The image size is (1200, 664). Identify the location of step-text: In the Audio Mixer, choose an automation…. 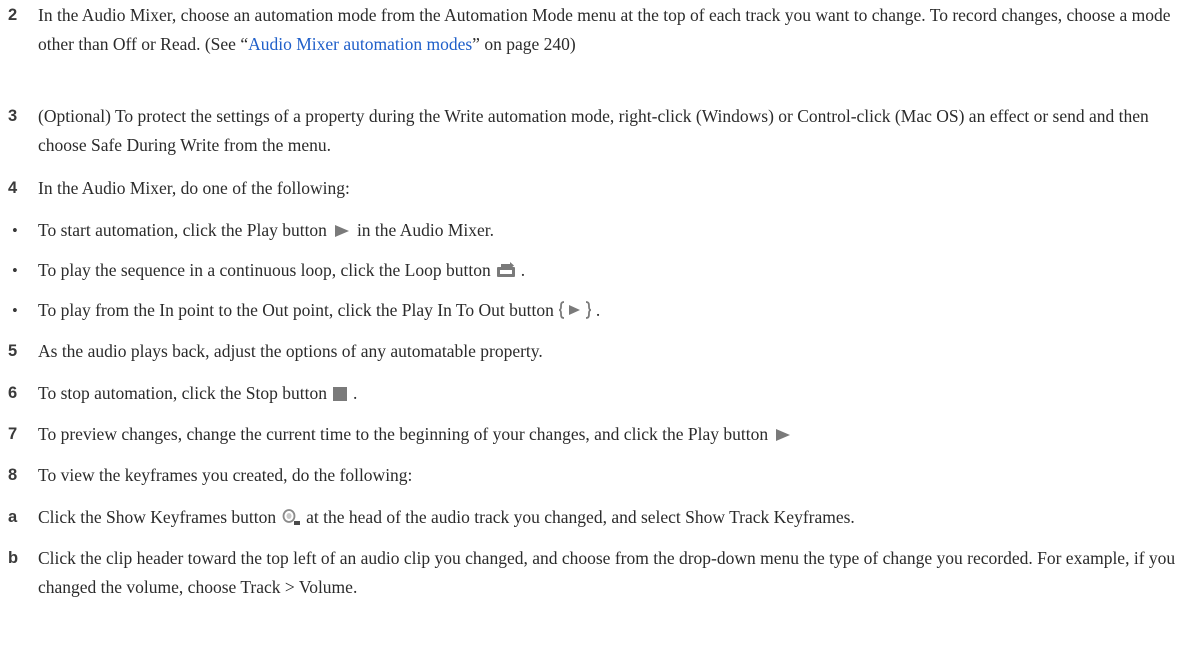
(613, 30).